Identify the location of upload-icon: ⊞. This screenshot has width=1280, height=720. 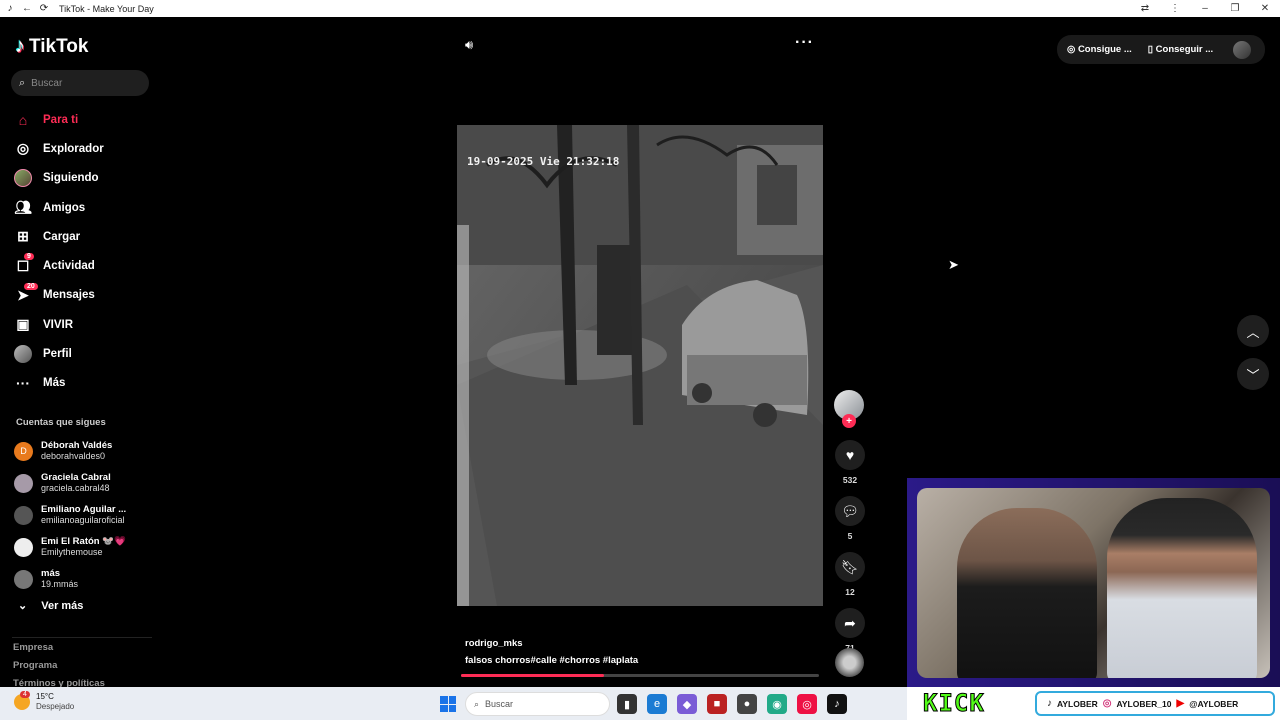
(23, 236).